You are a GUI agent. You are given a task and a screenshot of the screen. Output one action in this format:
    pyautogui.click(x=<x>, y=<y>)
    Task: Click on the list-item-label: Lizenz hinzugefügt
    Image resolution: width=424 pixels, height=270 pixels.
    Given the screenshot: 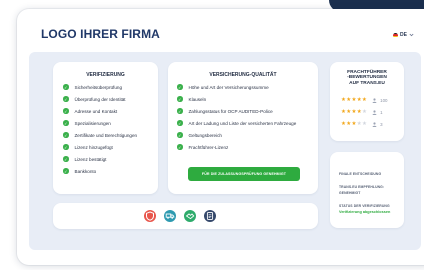 What is the action you would take?
    pyautogui.click(x=93, y=147)
    